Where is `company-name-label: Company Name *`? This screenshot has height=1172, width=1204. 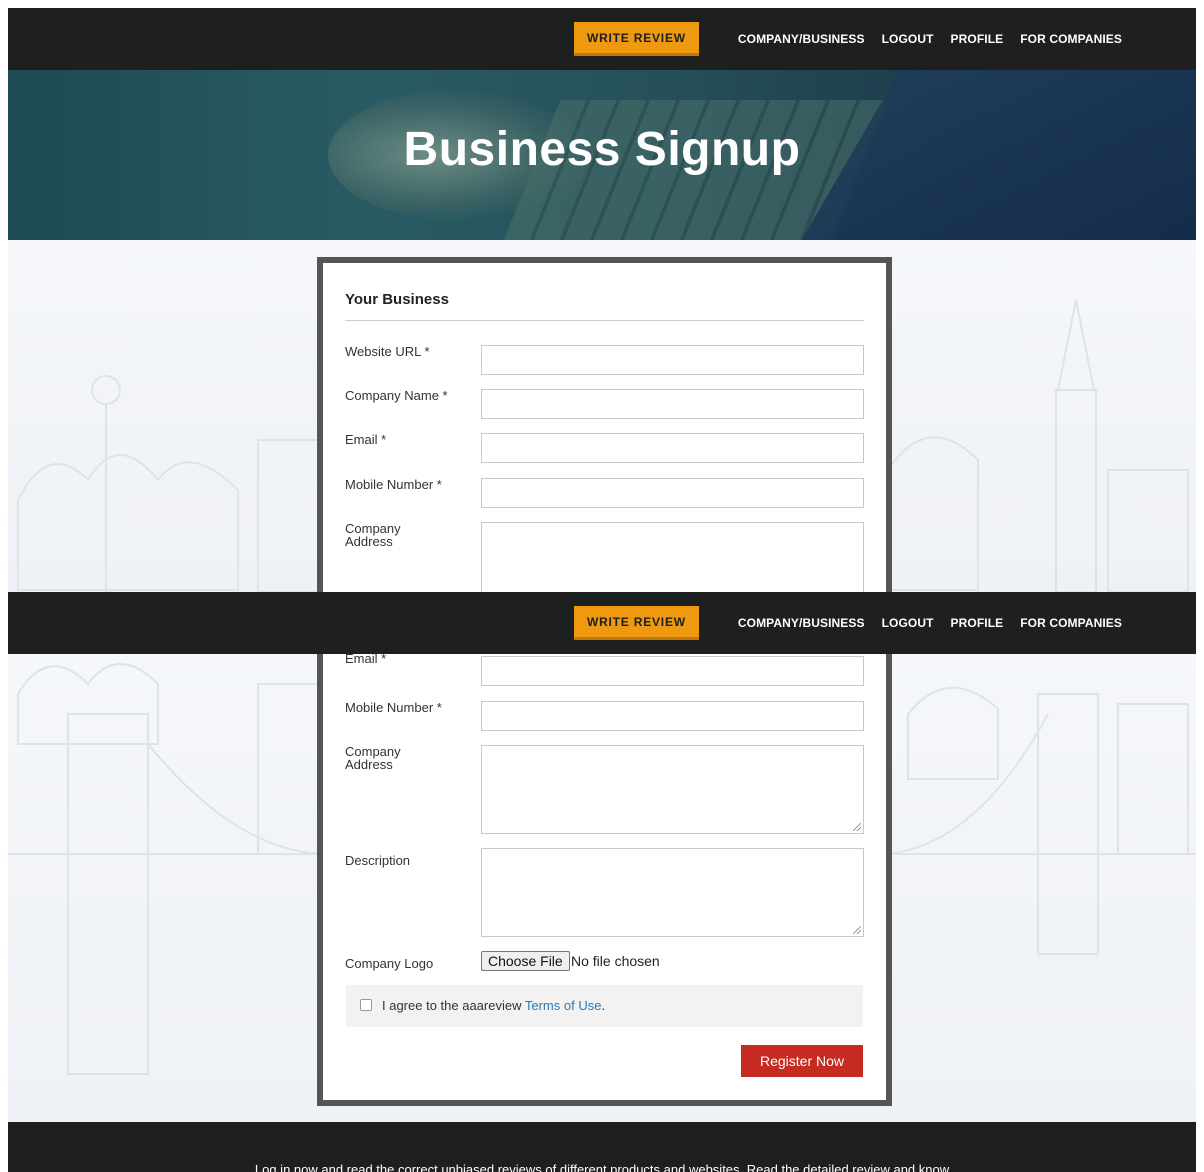
company-name-label: Company Name * is located at coordinates (396, 395).